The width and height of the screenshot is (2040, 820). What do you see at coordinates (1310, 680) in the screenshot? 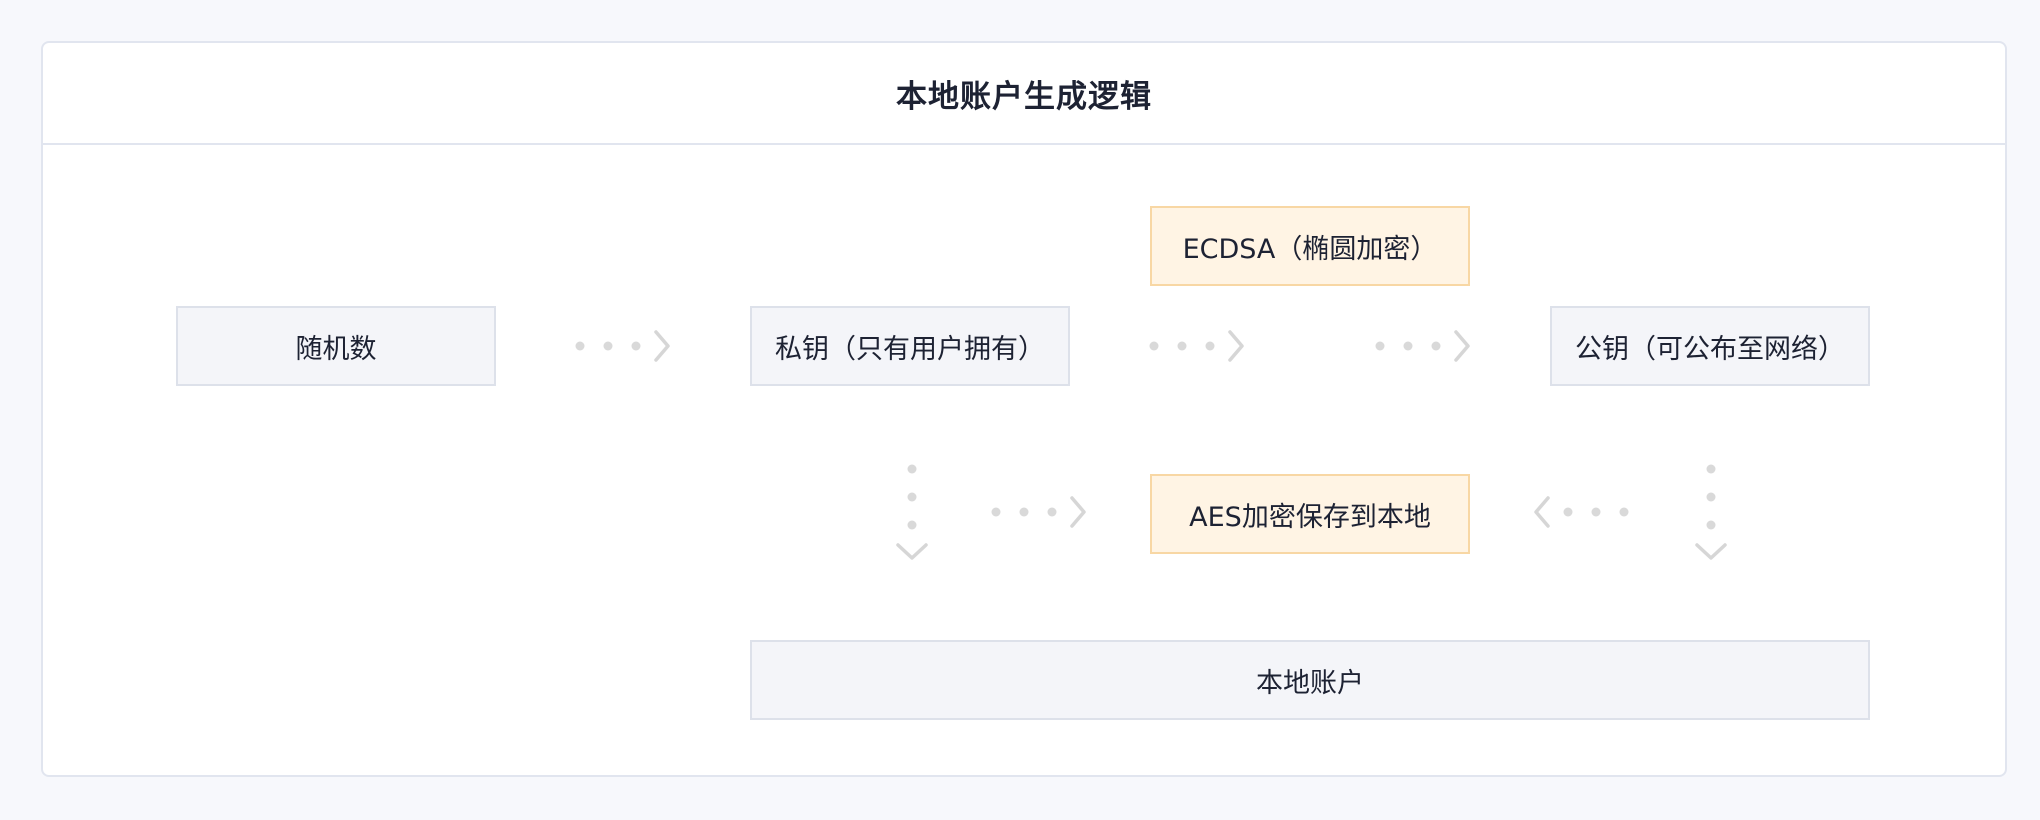
I see `node-local-account: 本地账户` at bounding box center [1310, 680].